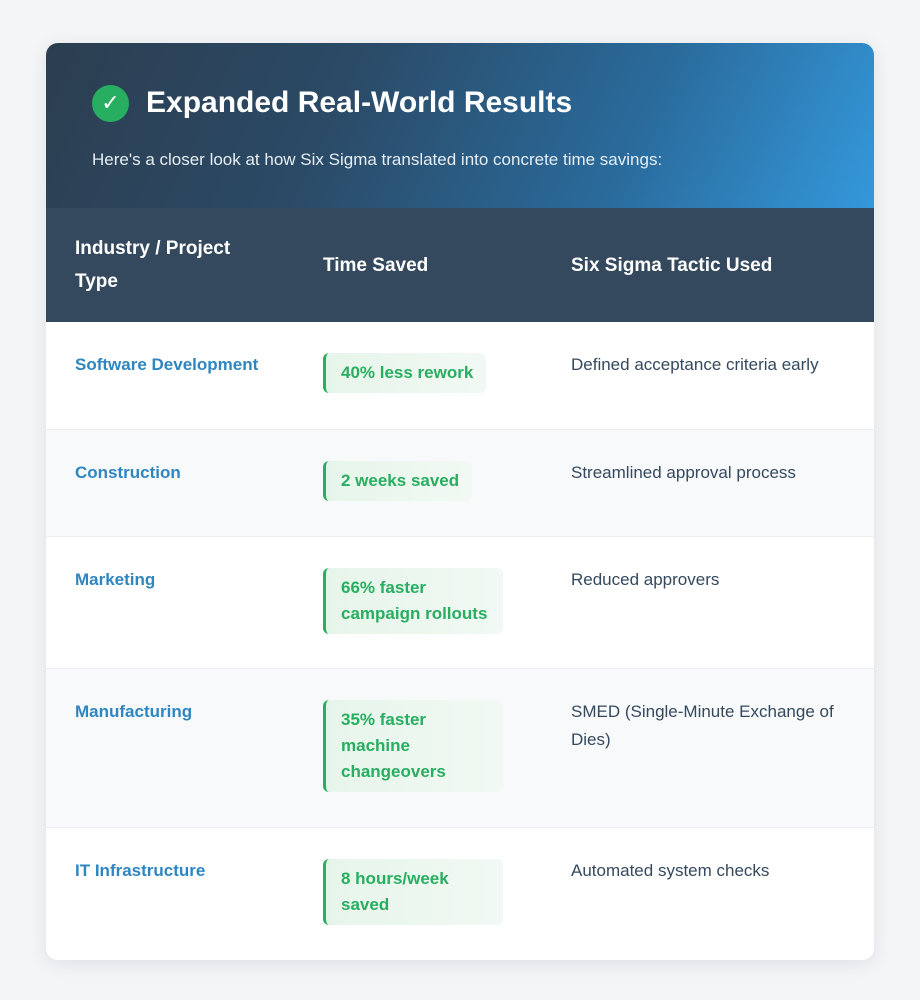 The height and width of the screenshot is (1000, 920). Describe the element at coordinates (413, 600) in the screenshot. I see `time-saved-badge: 66% faster campaign rollouts` at that location.